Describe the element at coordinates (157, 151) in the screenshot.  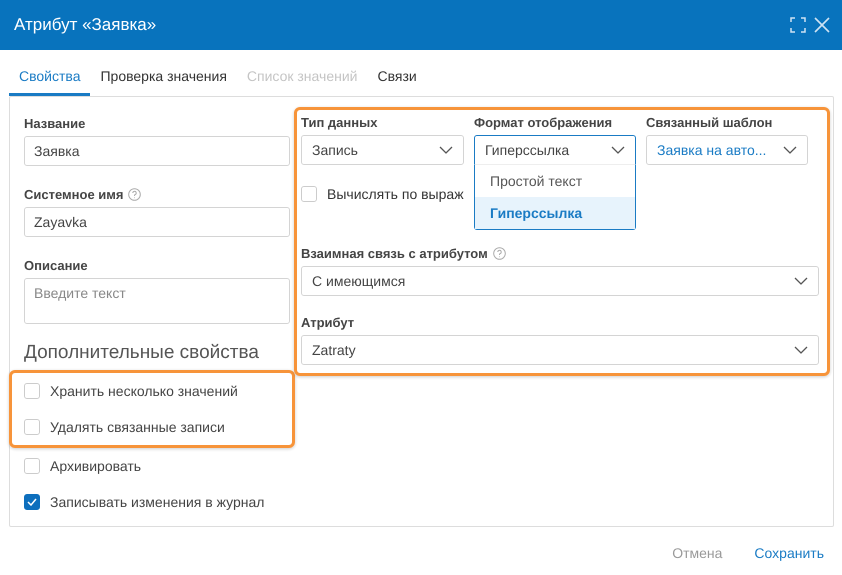
I see `input-field: Заявка` at that location.